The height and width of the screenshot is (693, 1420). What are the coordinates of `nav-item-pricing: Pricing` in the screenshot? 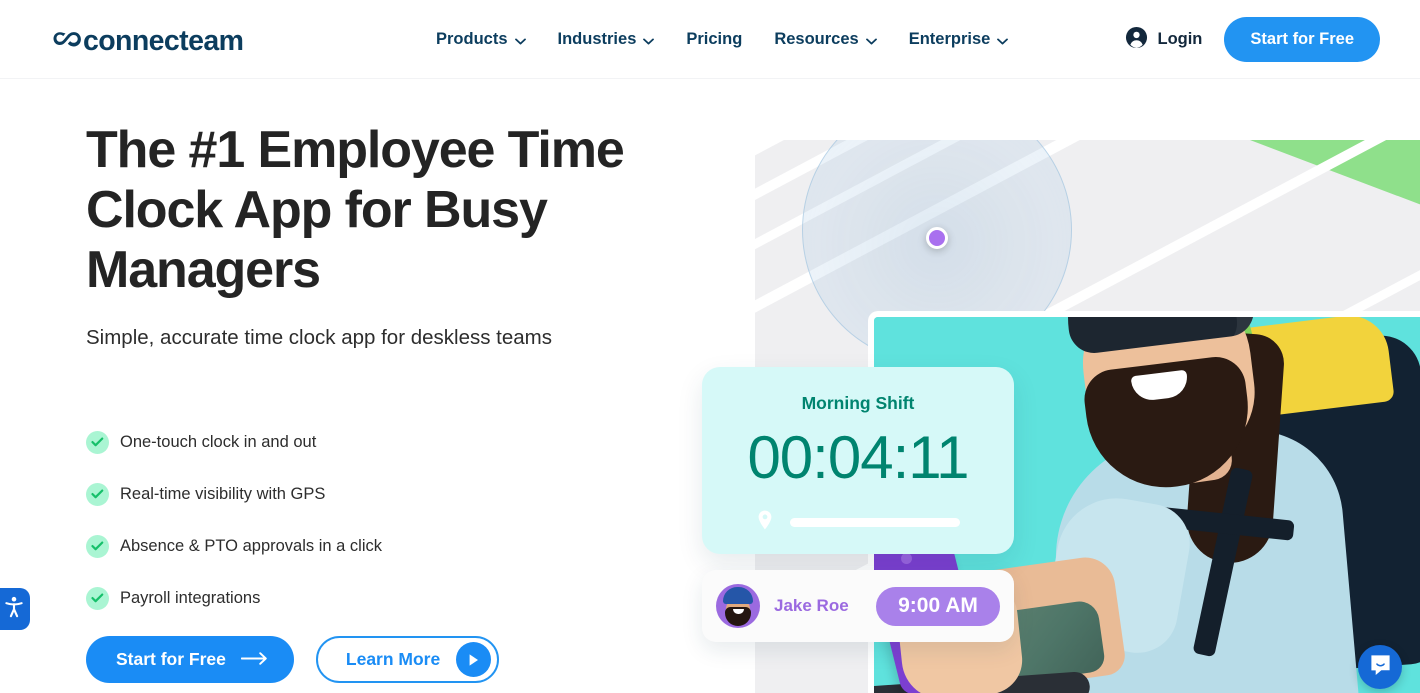 It's located at (714, 39).